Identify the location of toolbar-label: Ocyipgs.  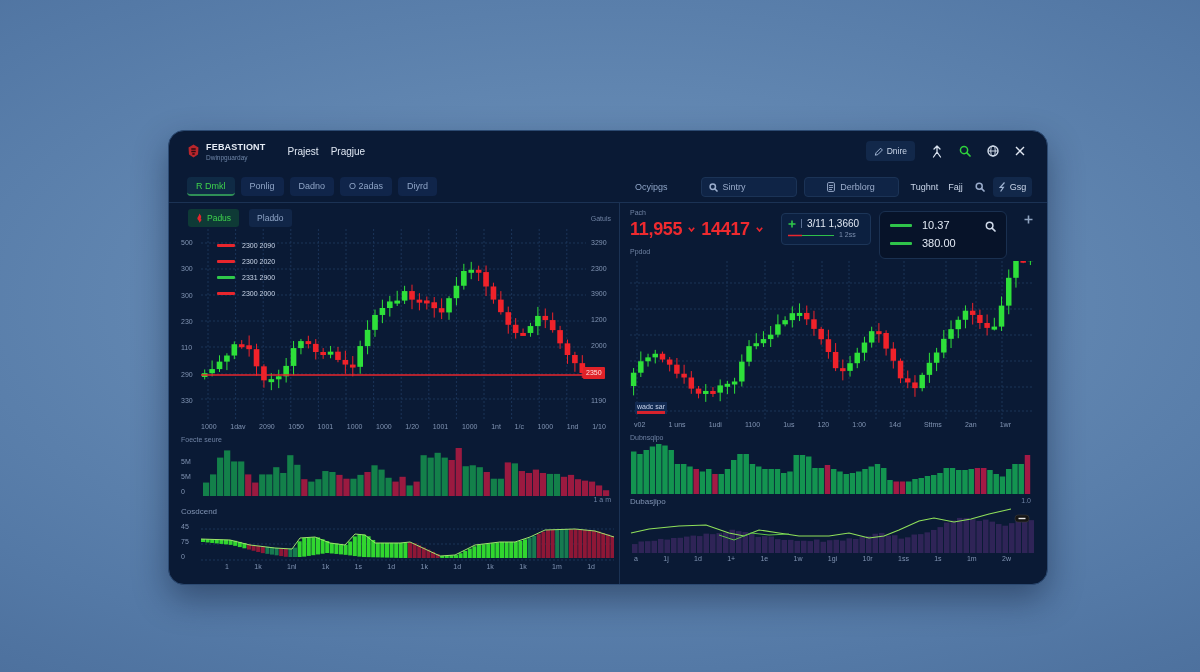
(651, 186).